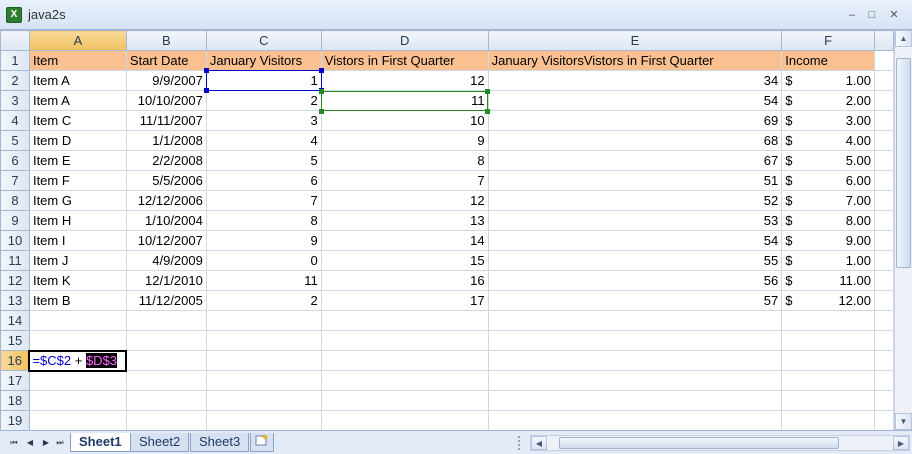  What do you see at coordinates (404, 220) in the screenshot?
I see `cell-first-quarter: 13` at bounding box center [404, 220].